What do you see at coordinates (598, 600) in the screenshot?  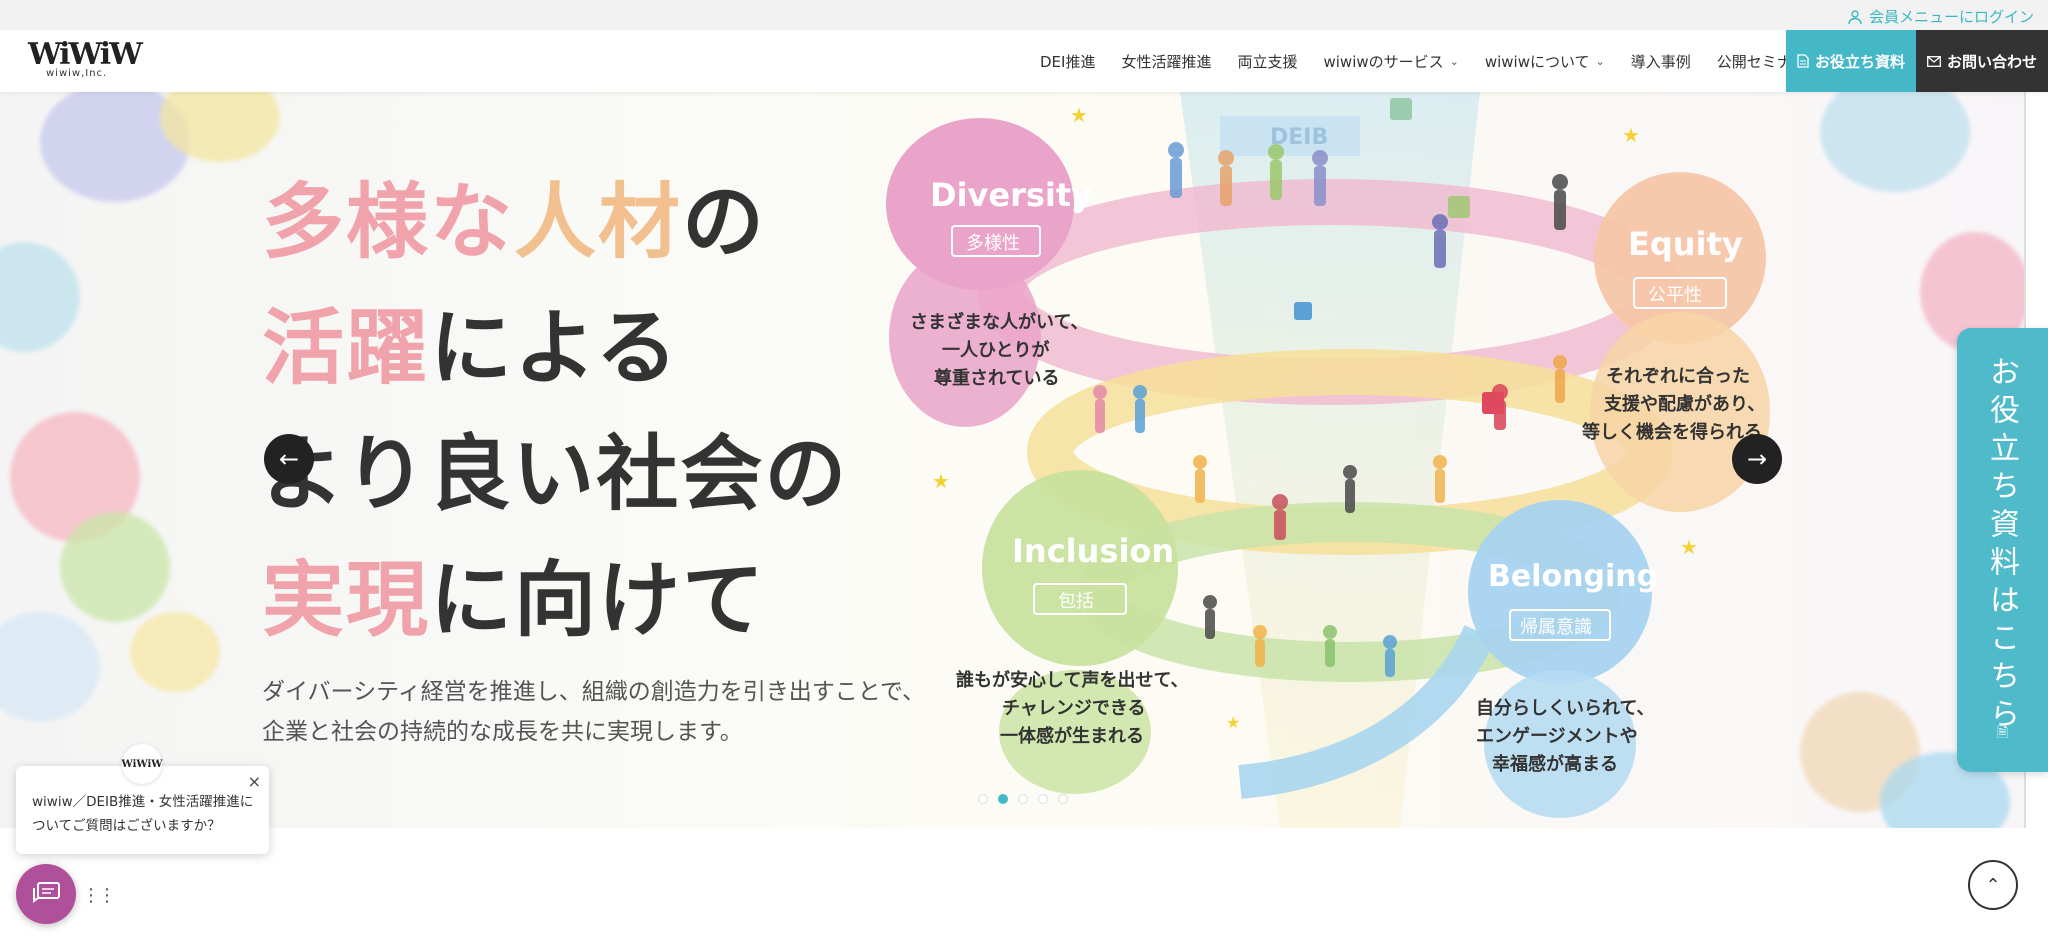 I see `headline-text: に向けて` at bounding box center [598, 600].